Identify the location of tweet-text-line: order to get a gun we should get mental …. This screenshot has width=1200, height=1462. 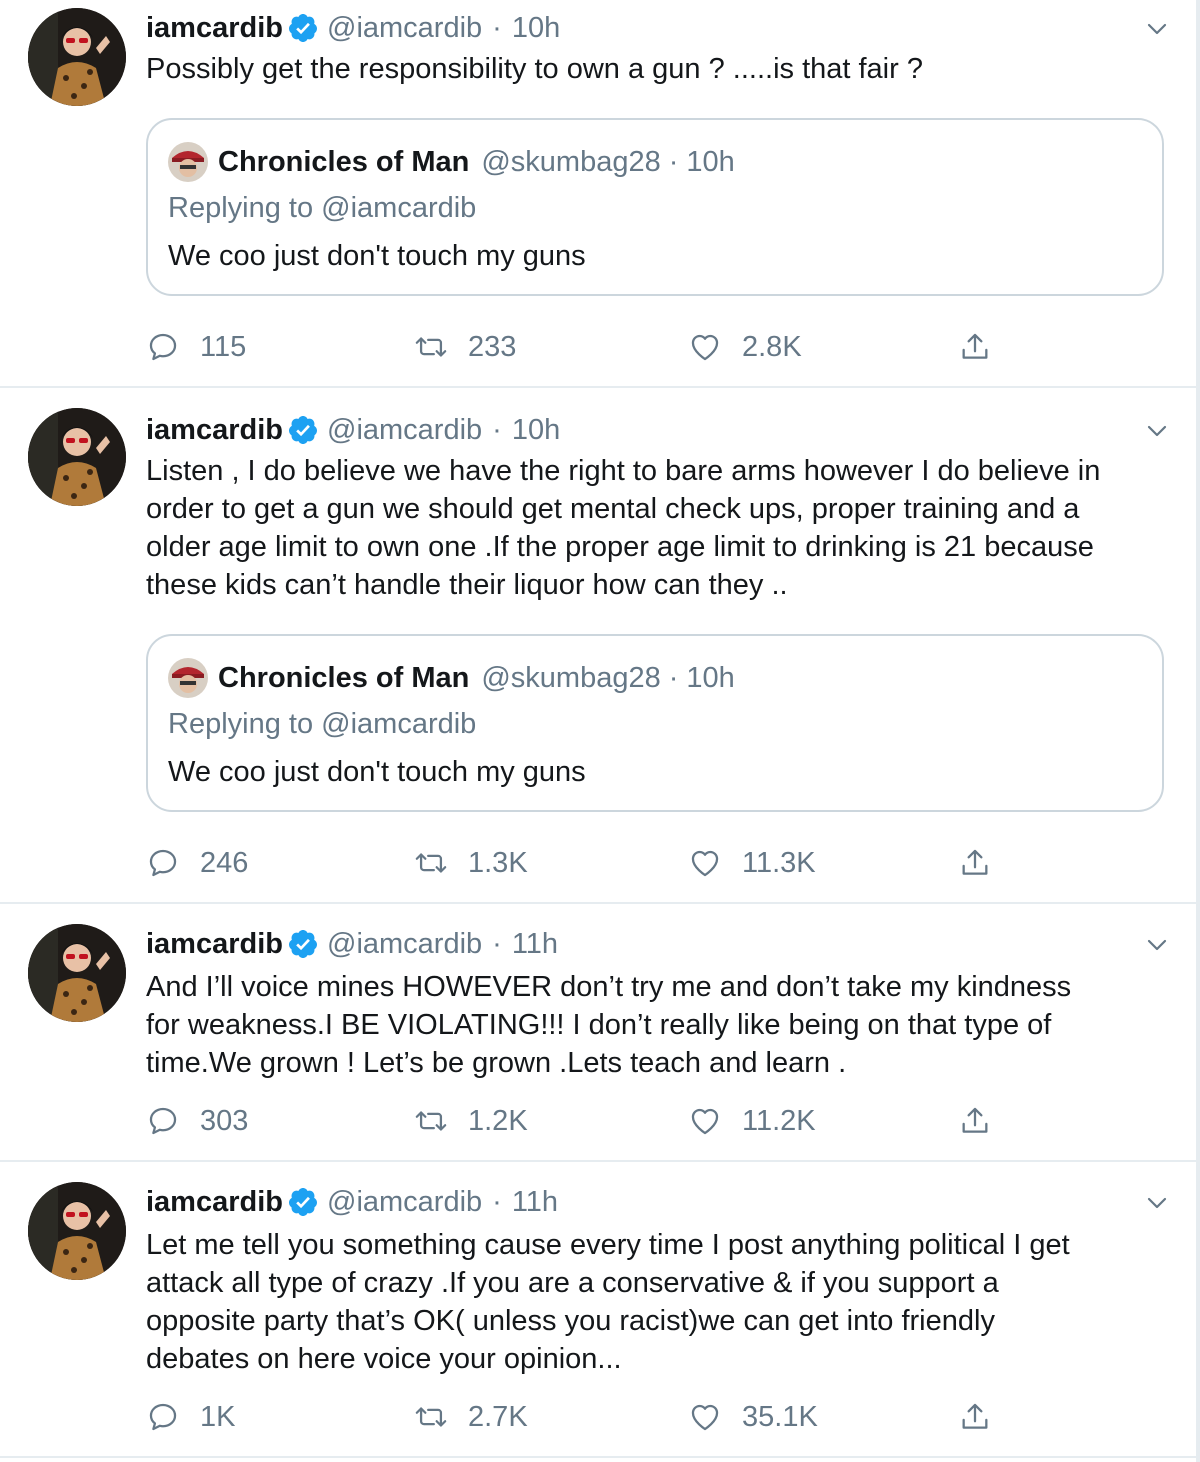
(613, 509).